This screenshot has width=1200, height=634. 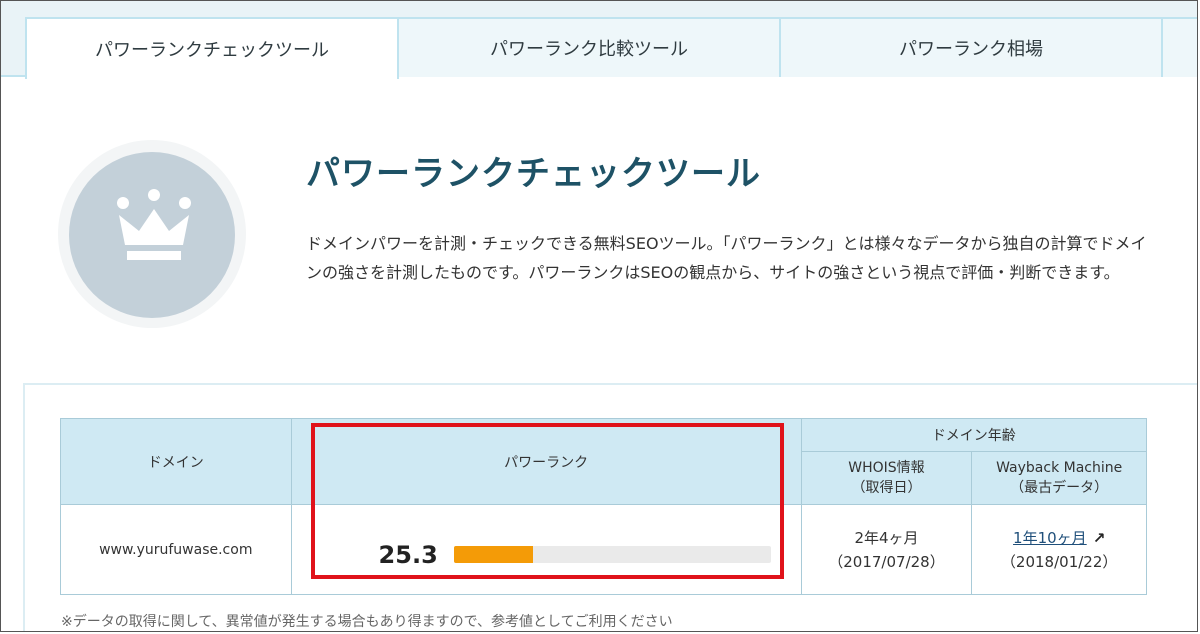 I want to click on tab-label: パワーランク相場, so click(x=971, y=49).